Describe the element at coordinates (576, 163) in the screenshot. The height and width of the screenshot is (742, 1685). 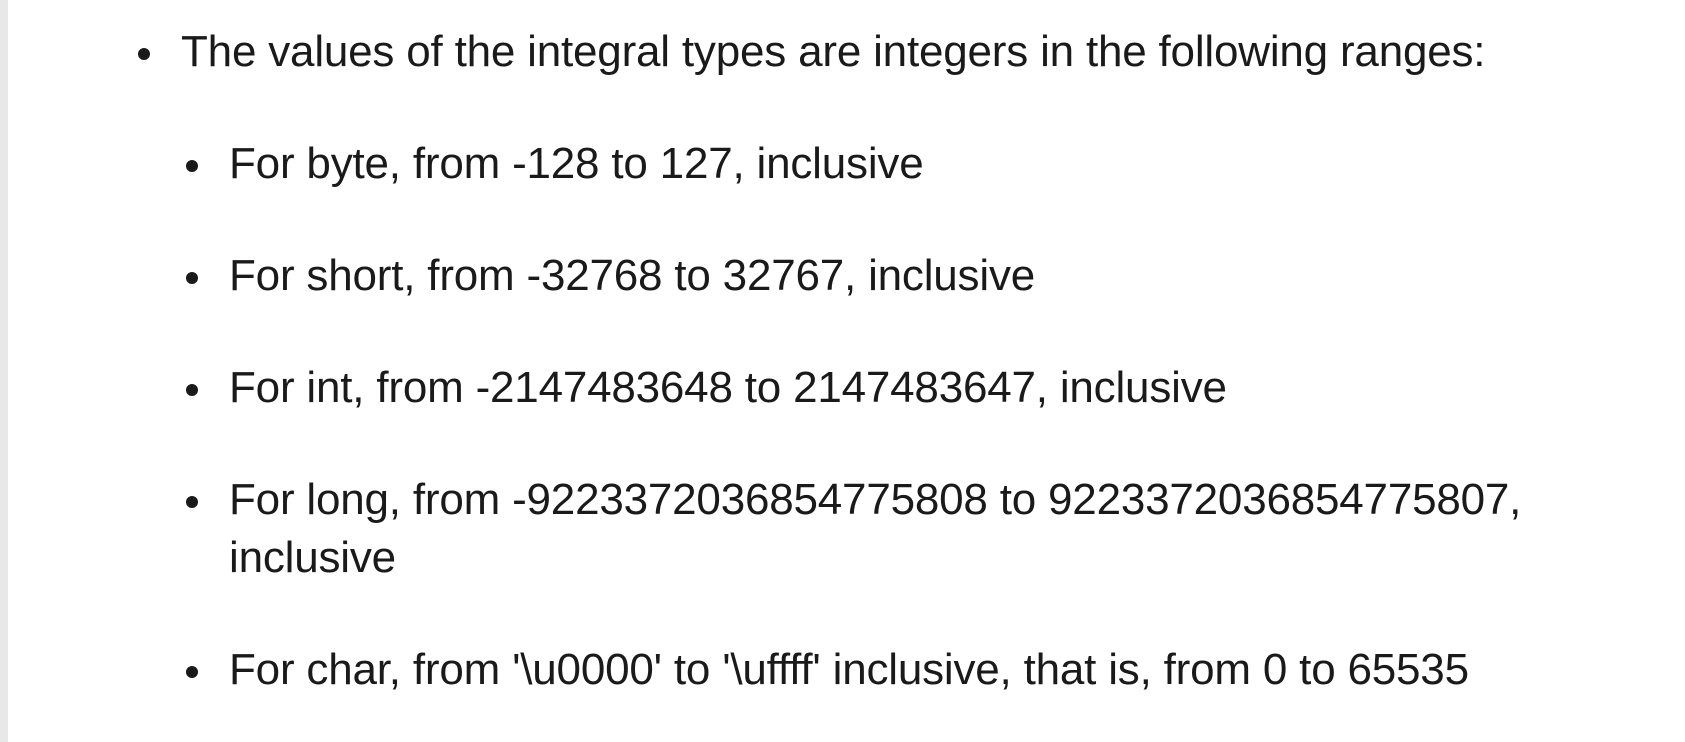
I see `sub-bullet-text: For byte, from -128 to 127, inclusive` at that location.